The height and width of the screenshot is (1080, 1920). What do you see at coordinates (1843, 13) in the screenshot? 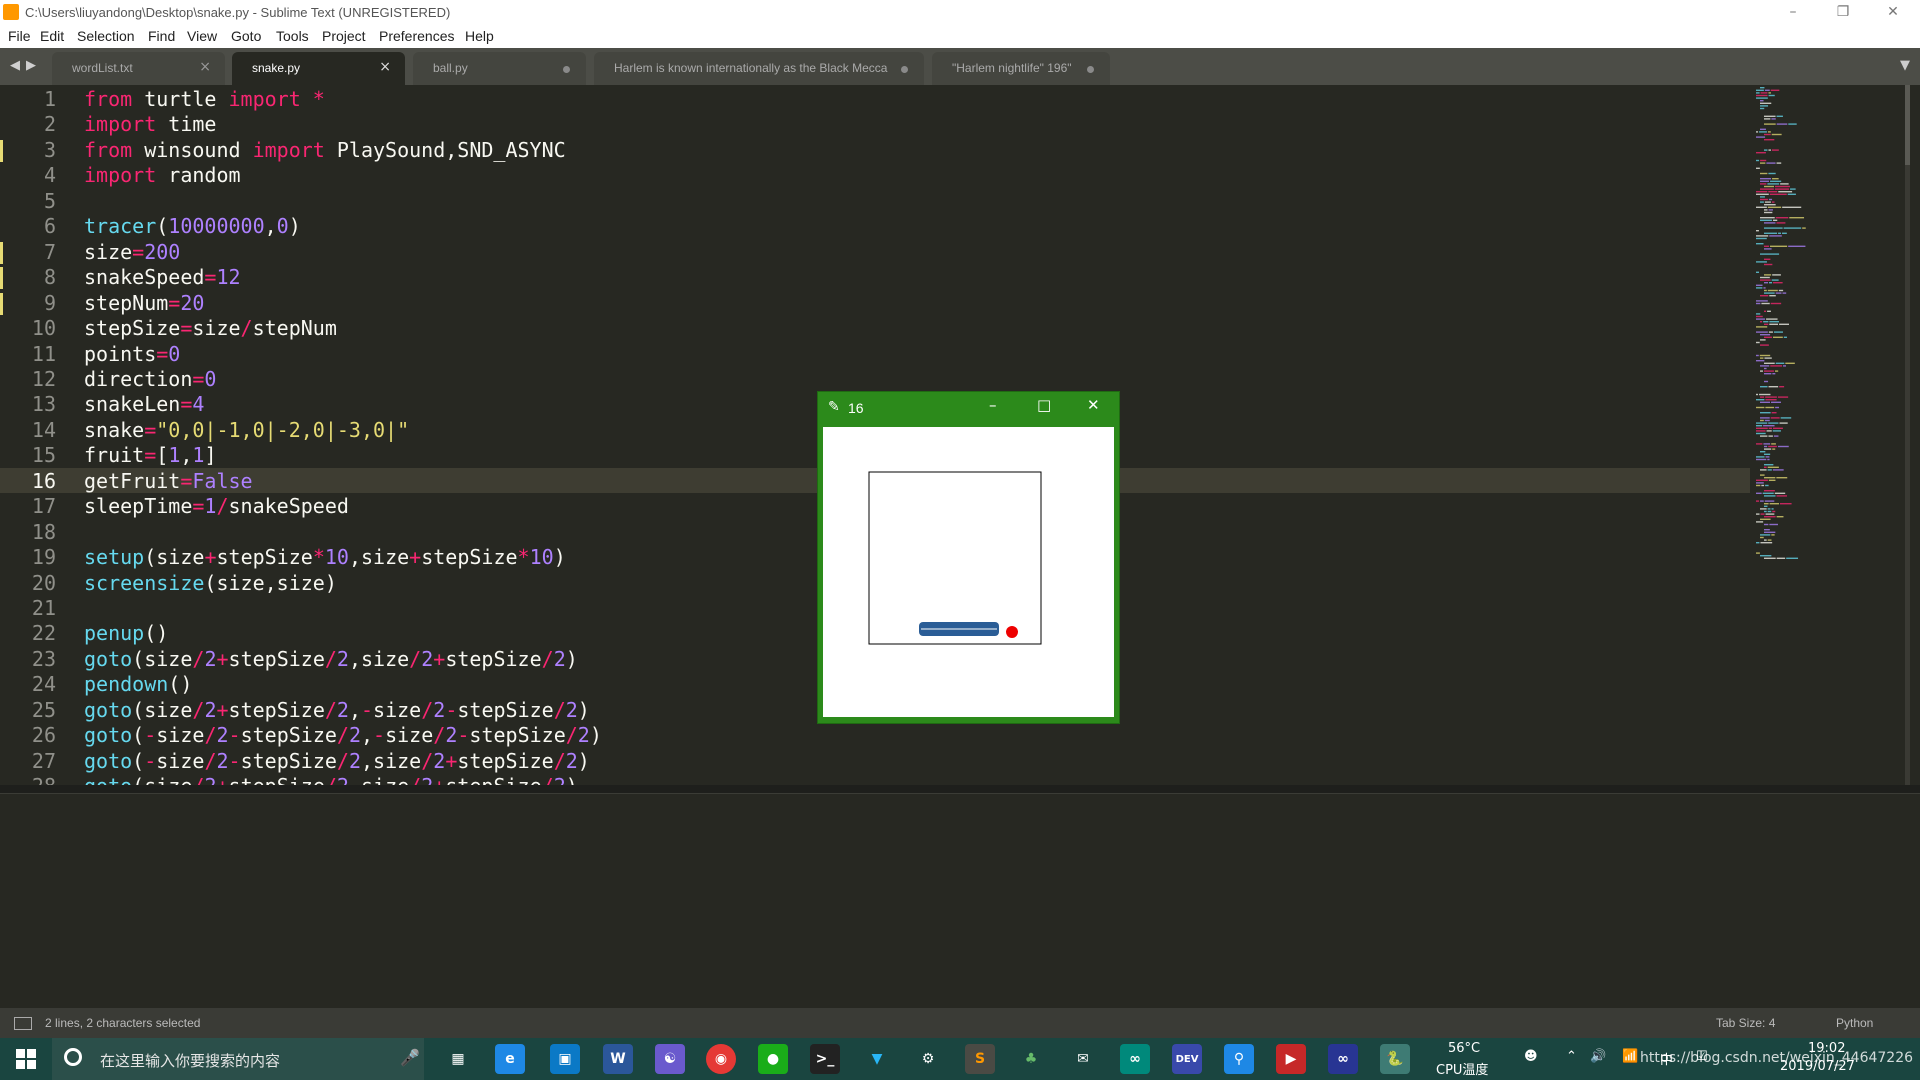
I see `restore-icon: ❐` at bounding box center [1843, 13].